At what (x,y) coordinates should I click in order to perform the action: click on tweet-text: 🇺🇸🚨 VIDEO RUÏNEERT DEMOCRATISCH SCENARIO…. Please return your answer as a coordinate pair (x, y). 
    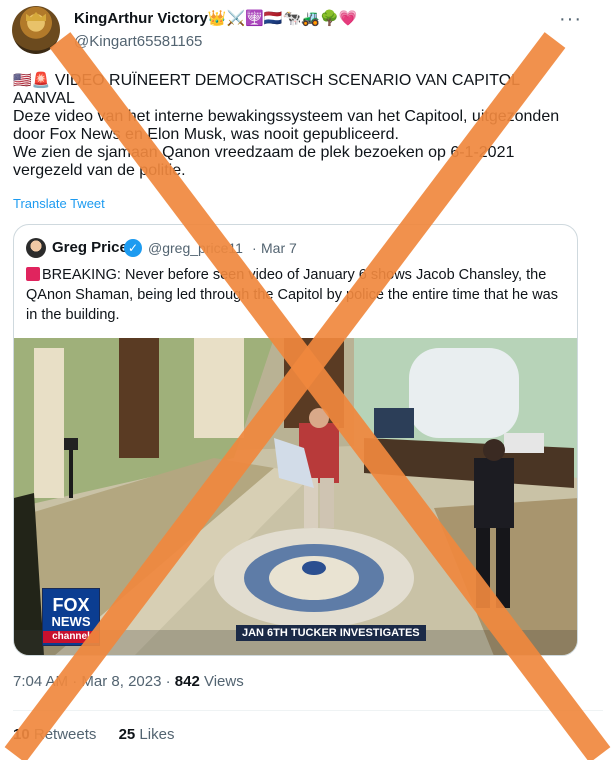
    Looking at the image, I should click on (293, 126).